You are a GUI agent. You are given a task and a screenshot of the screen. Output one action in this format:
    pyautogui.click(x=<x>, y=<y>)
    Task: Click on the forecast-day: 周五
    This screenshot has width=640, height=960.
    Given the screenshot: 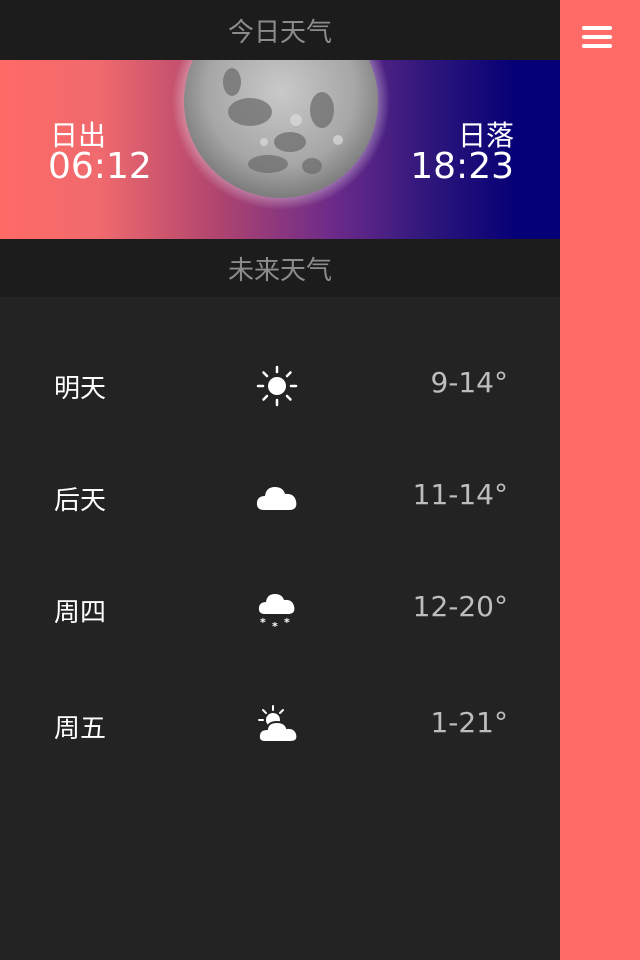 What is the action you would take?
    pyautogui.click(x=80, y=729)
    